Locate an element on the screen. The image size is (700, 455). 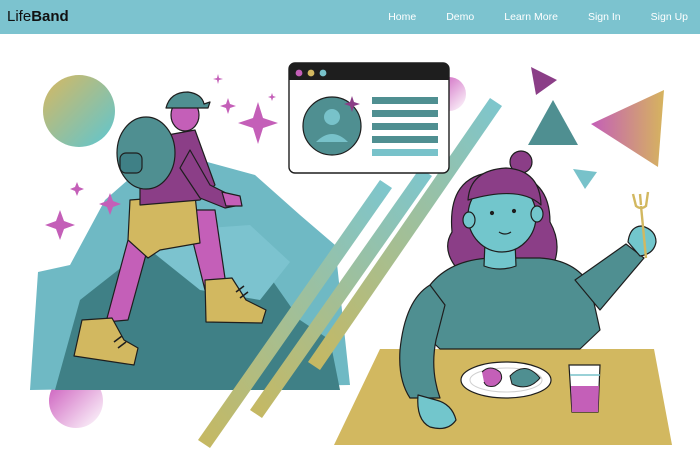
brand-suffix: Band is located at coordinates (50, 16).